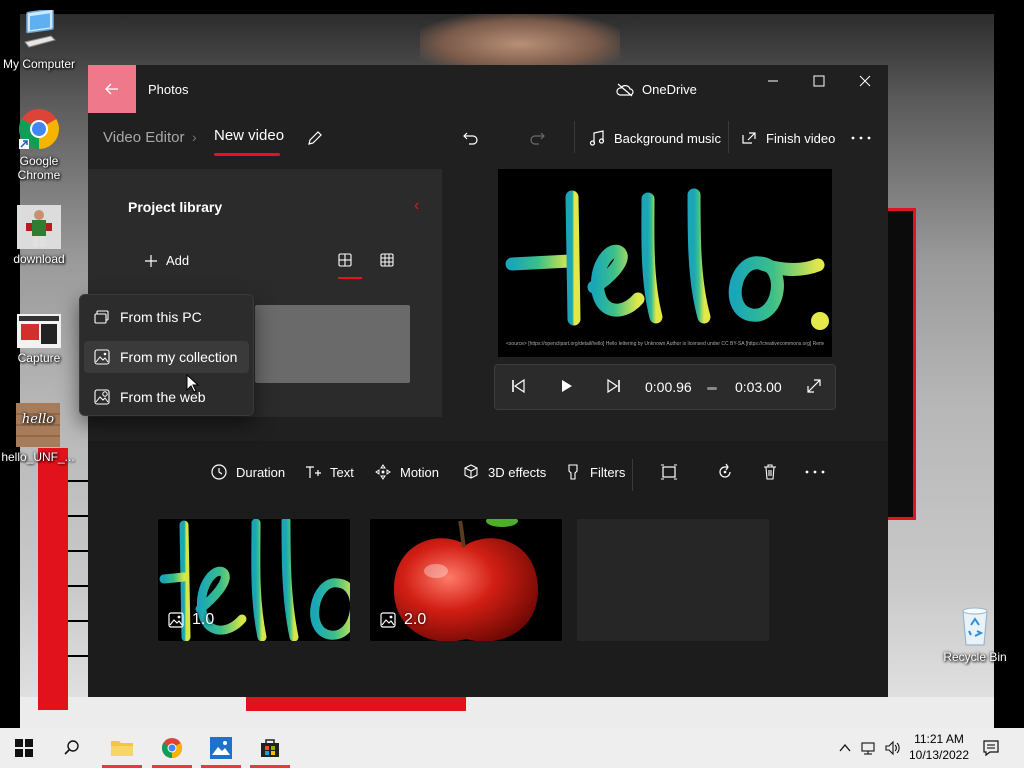 The image size is (1024, 768). I want to click on menu-item-from-my-collection: From my collection, so click(166, 357).